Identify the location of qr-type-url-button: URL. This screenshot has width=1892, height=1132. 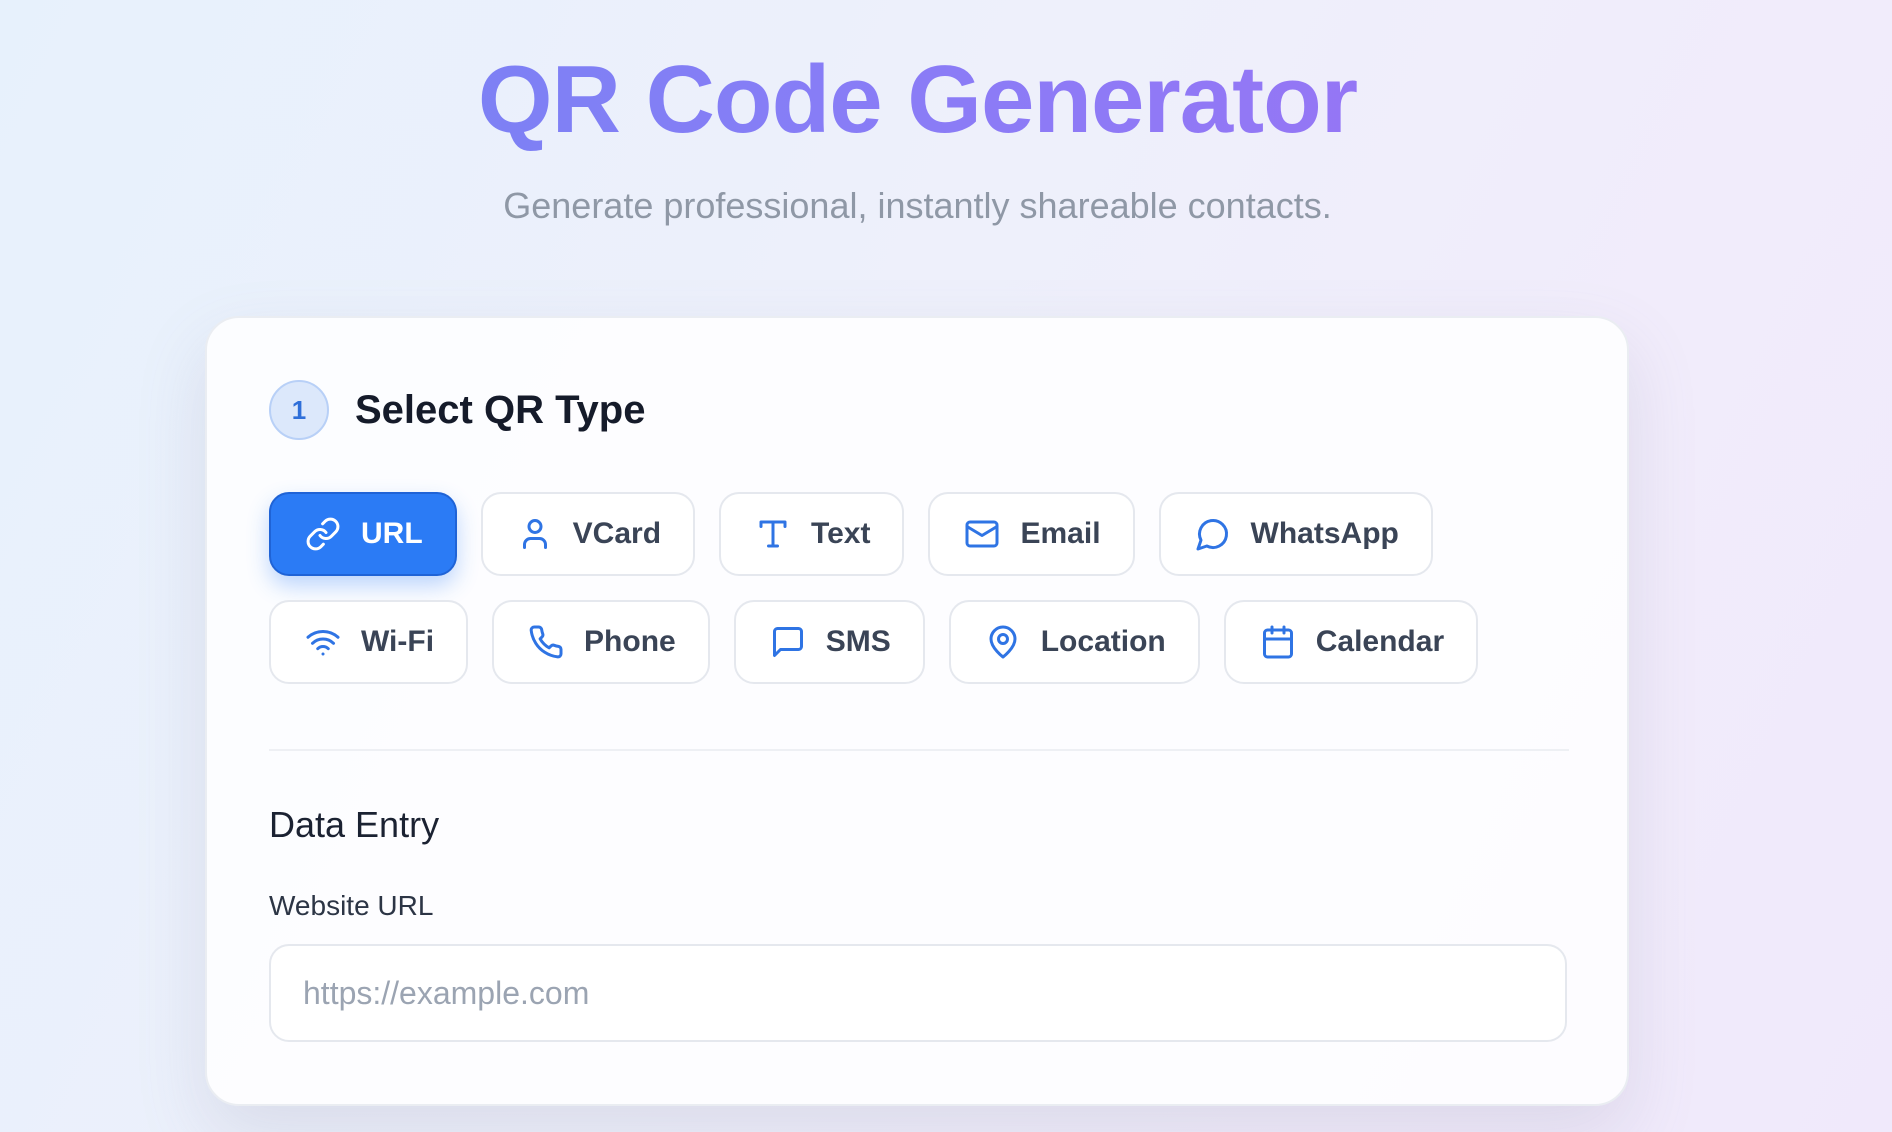
(363, 534).